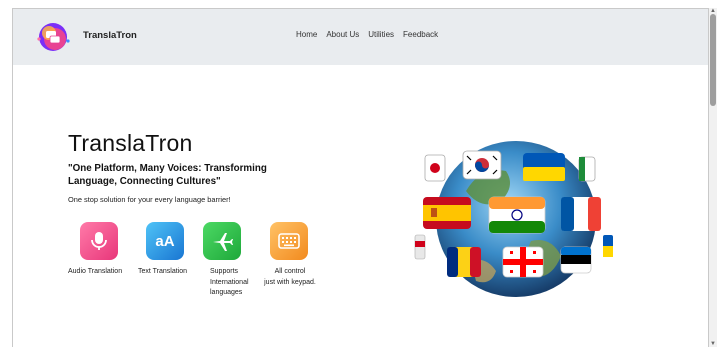 The image size is (722, 347). I want to click on text-aa-icon: aA, so click(165, 241).